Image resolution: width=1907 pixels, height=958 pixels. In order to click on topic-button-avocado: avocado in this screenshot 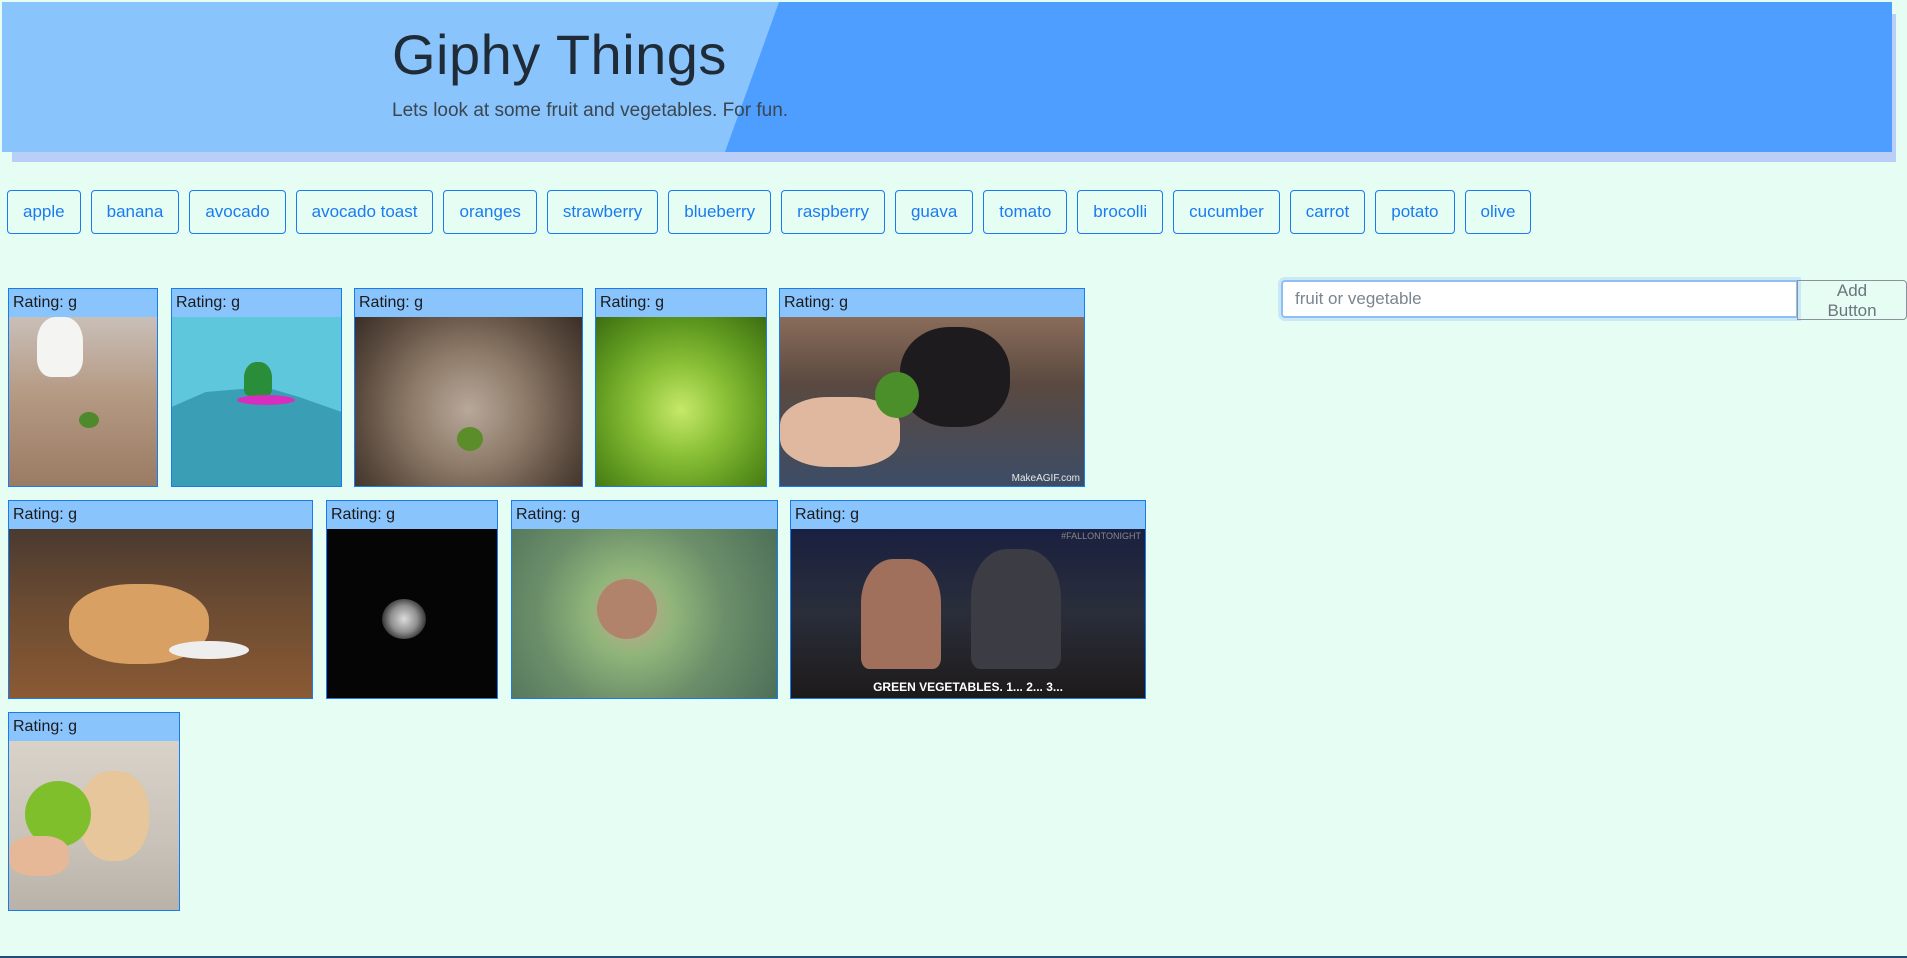, I will do `click(237, 212)`.